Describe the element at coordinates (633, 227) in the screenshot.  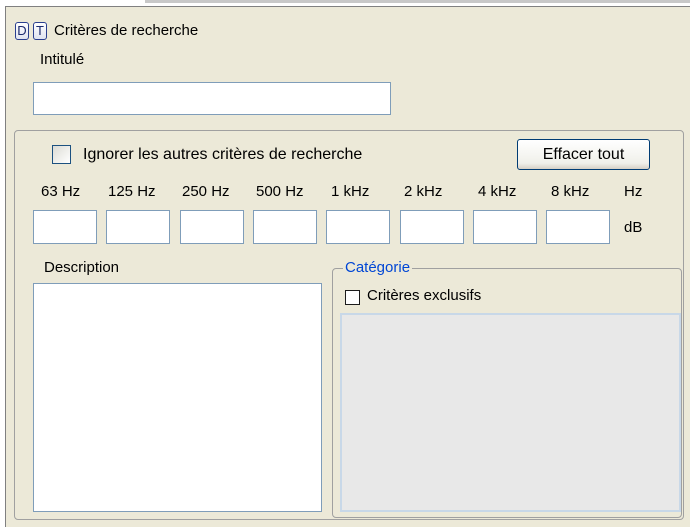
I see `db-unit-label: dB` at that location.